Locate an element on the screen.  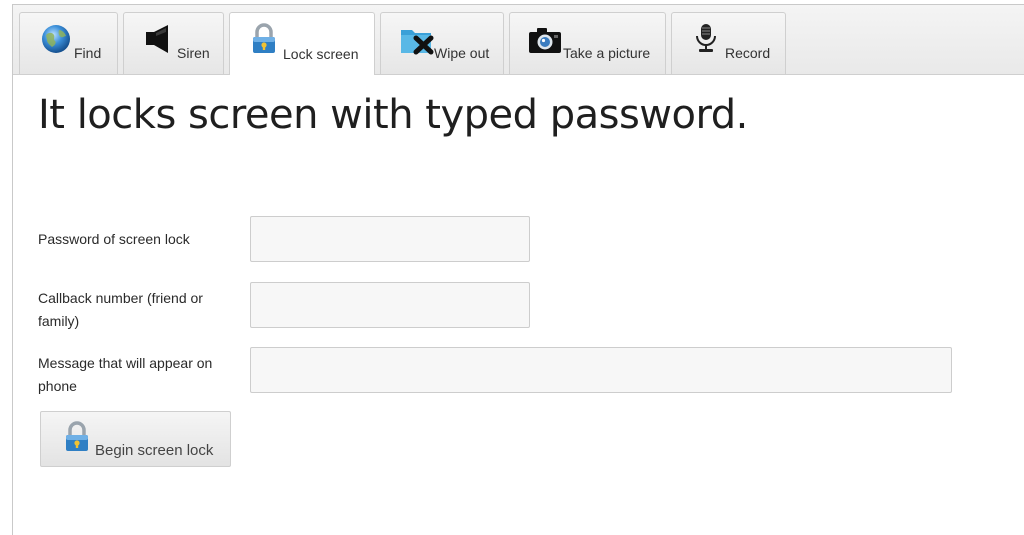
tab-lock-screen: Lock screen is located at coordinates (302, 43).